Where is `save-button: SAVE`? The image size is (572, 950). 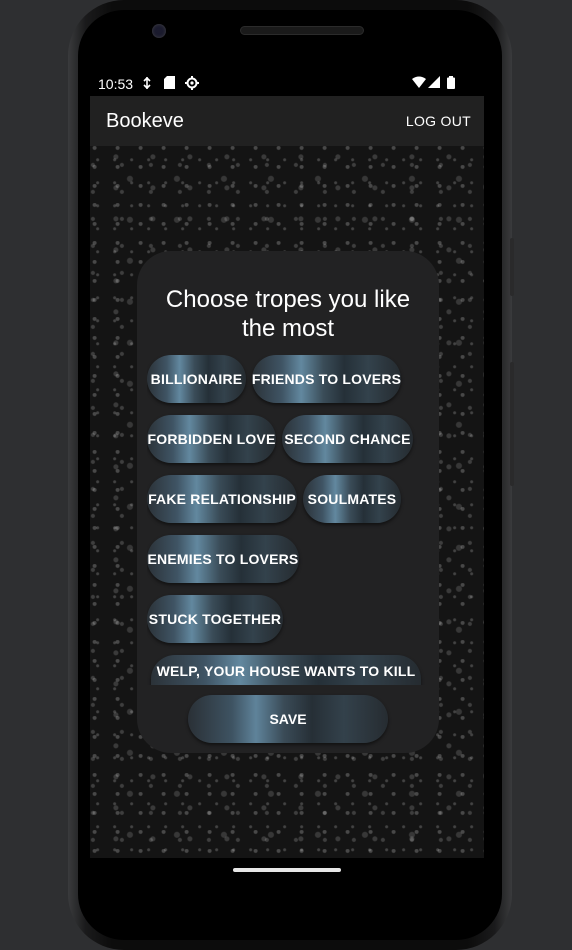
save-button: SAVE is located at coordinates (288, 719).